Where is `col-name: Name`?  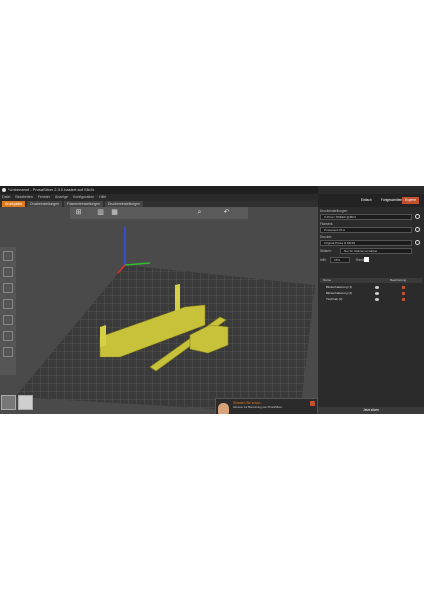
col-name: Name is located at coordinates (327, 280).